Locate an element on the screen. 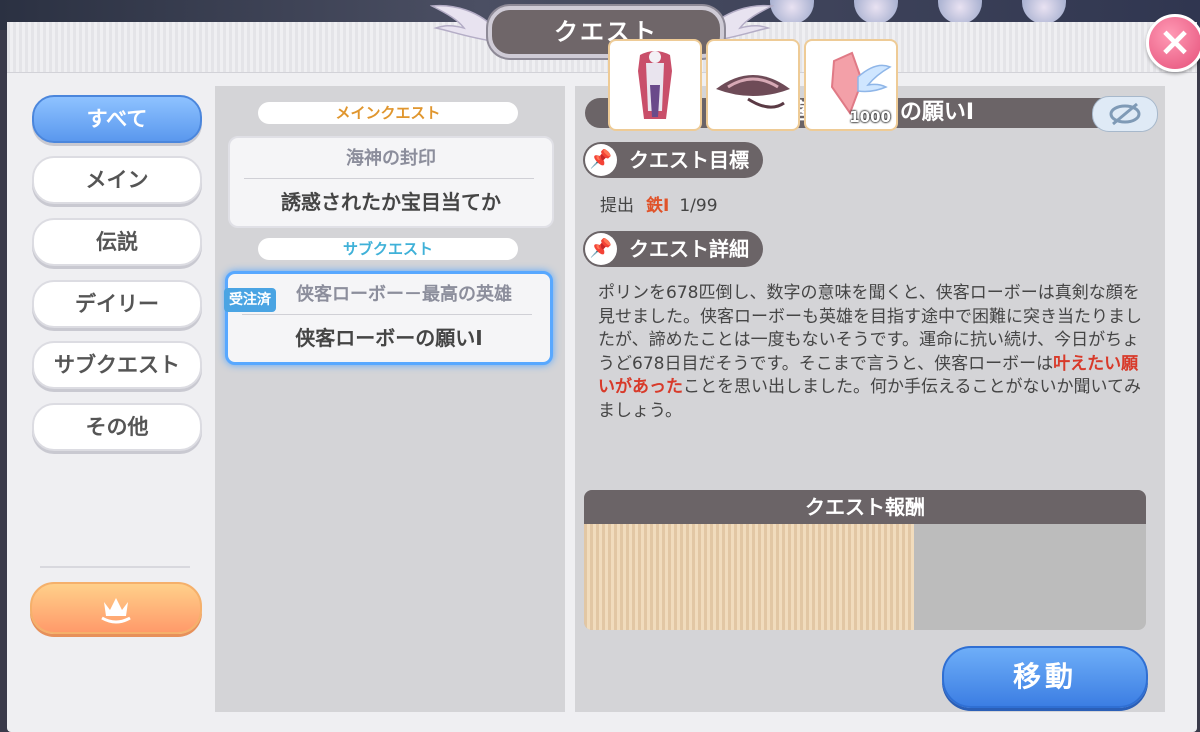 Image resolution: width=1200 pixels, height=732 pixels. move-button: 移動 is located at coordinates (1045, 677).